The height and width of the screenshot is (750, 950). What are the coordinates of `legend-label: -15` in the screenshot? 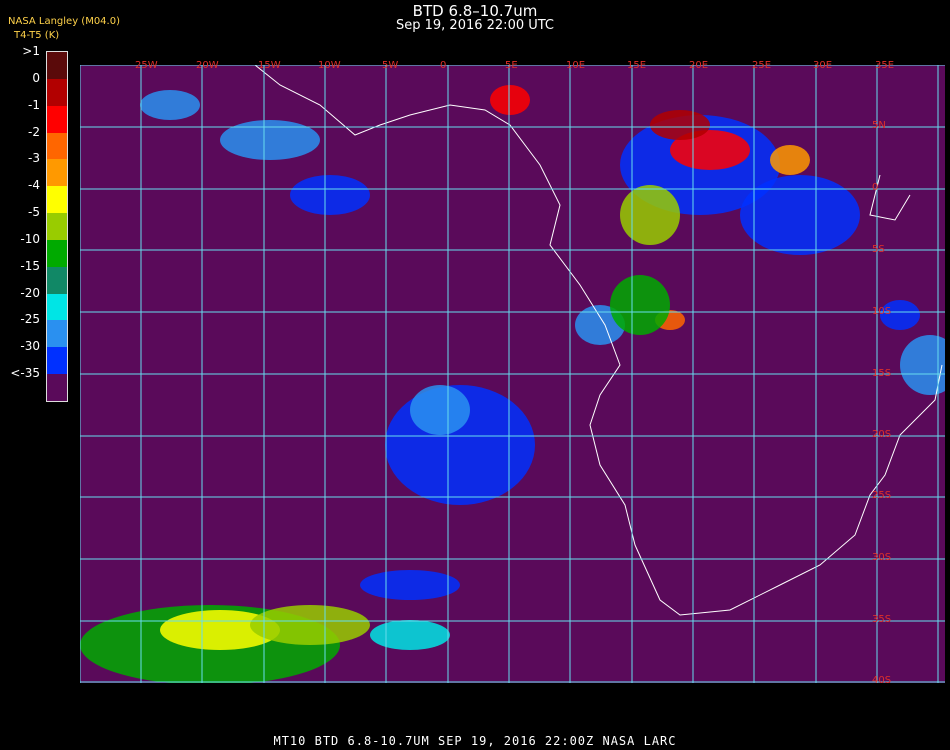 It's located at (30, 265).